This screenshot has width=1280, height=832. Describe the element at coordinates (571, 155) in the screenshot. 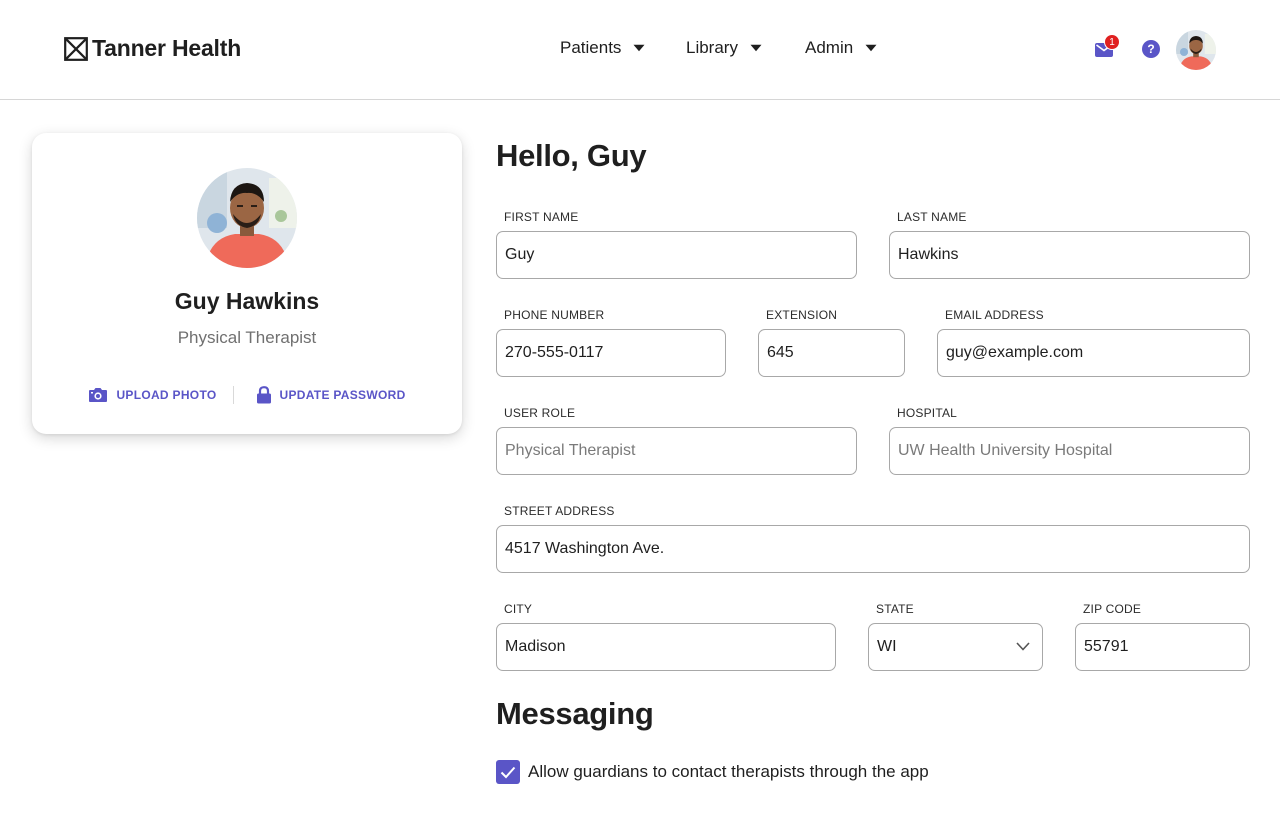

I see `greeting-heading: Hello, Guy` at that location.